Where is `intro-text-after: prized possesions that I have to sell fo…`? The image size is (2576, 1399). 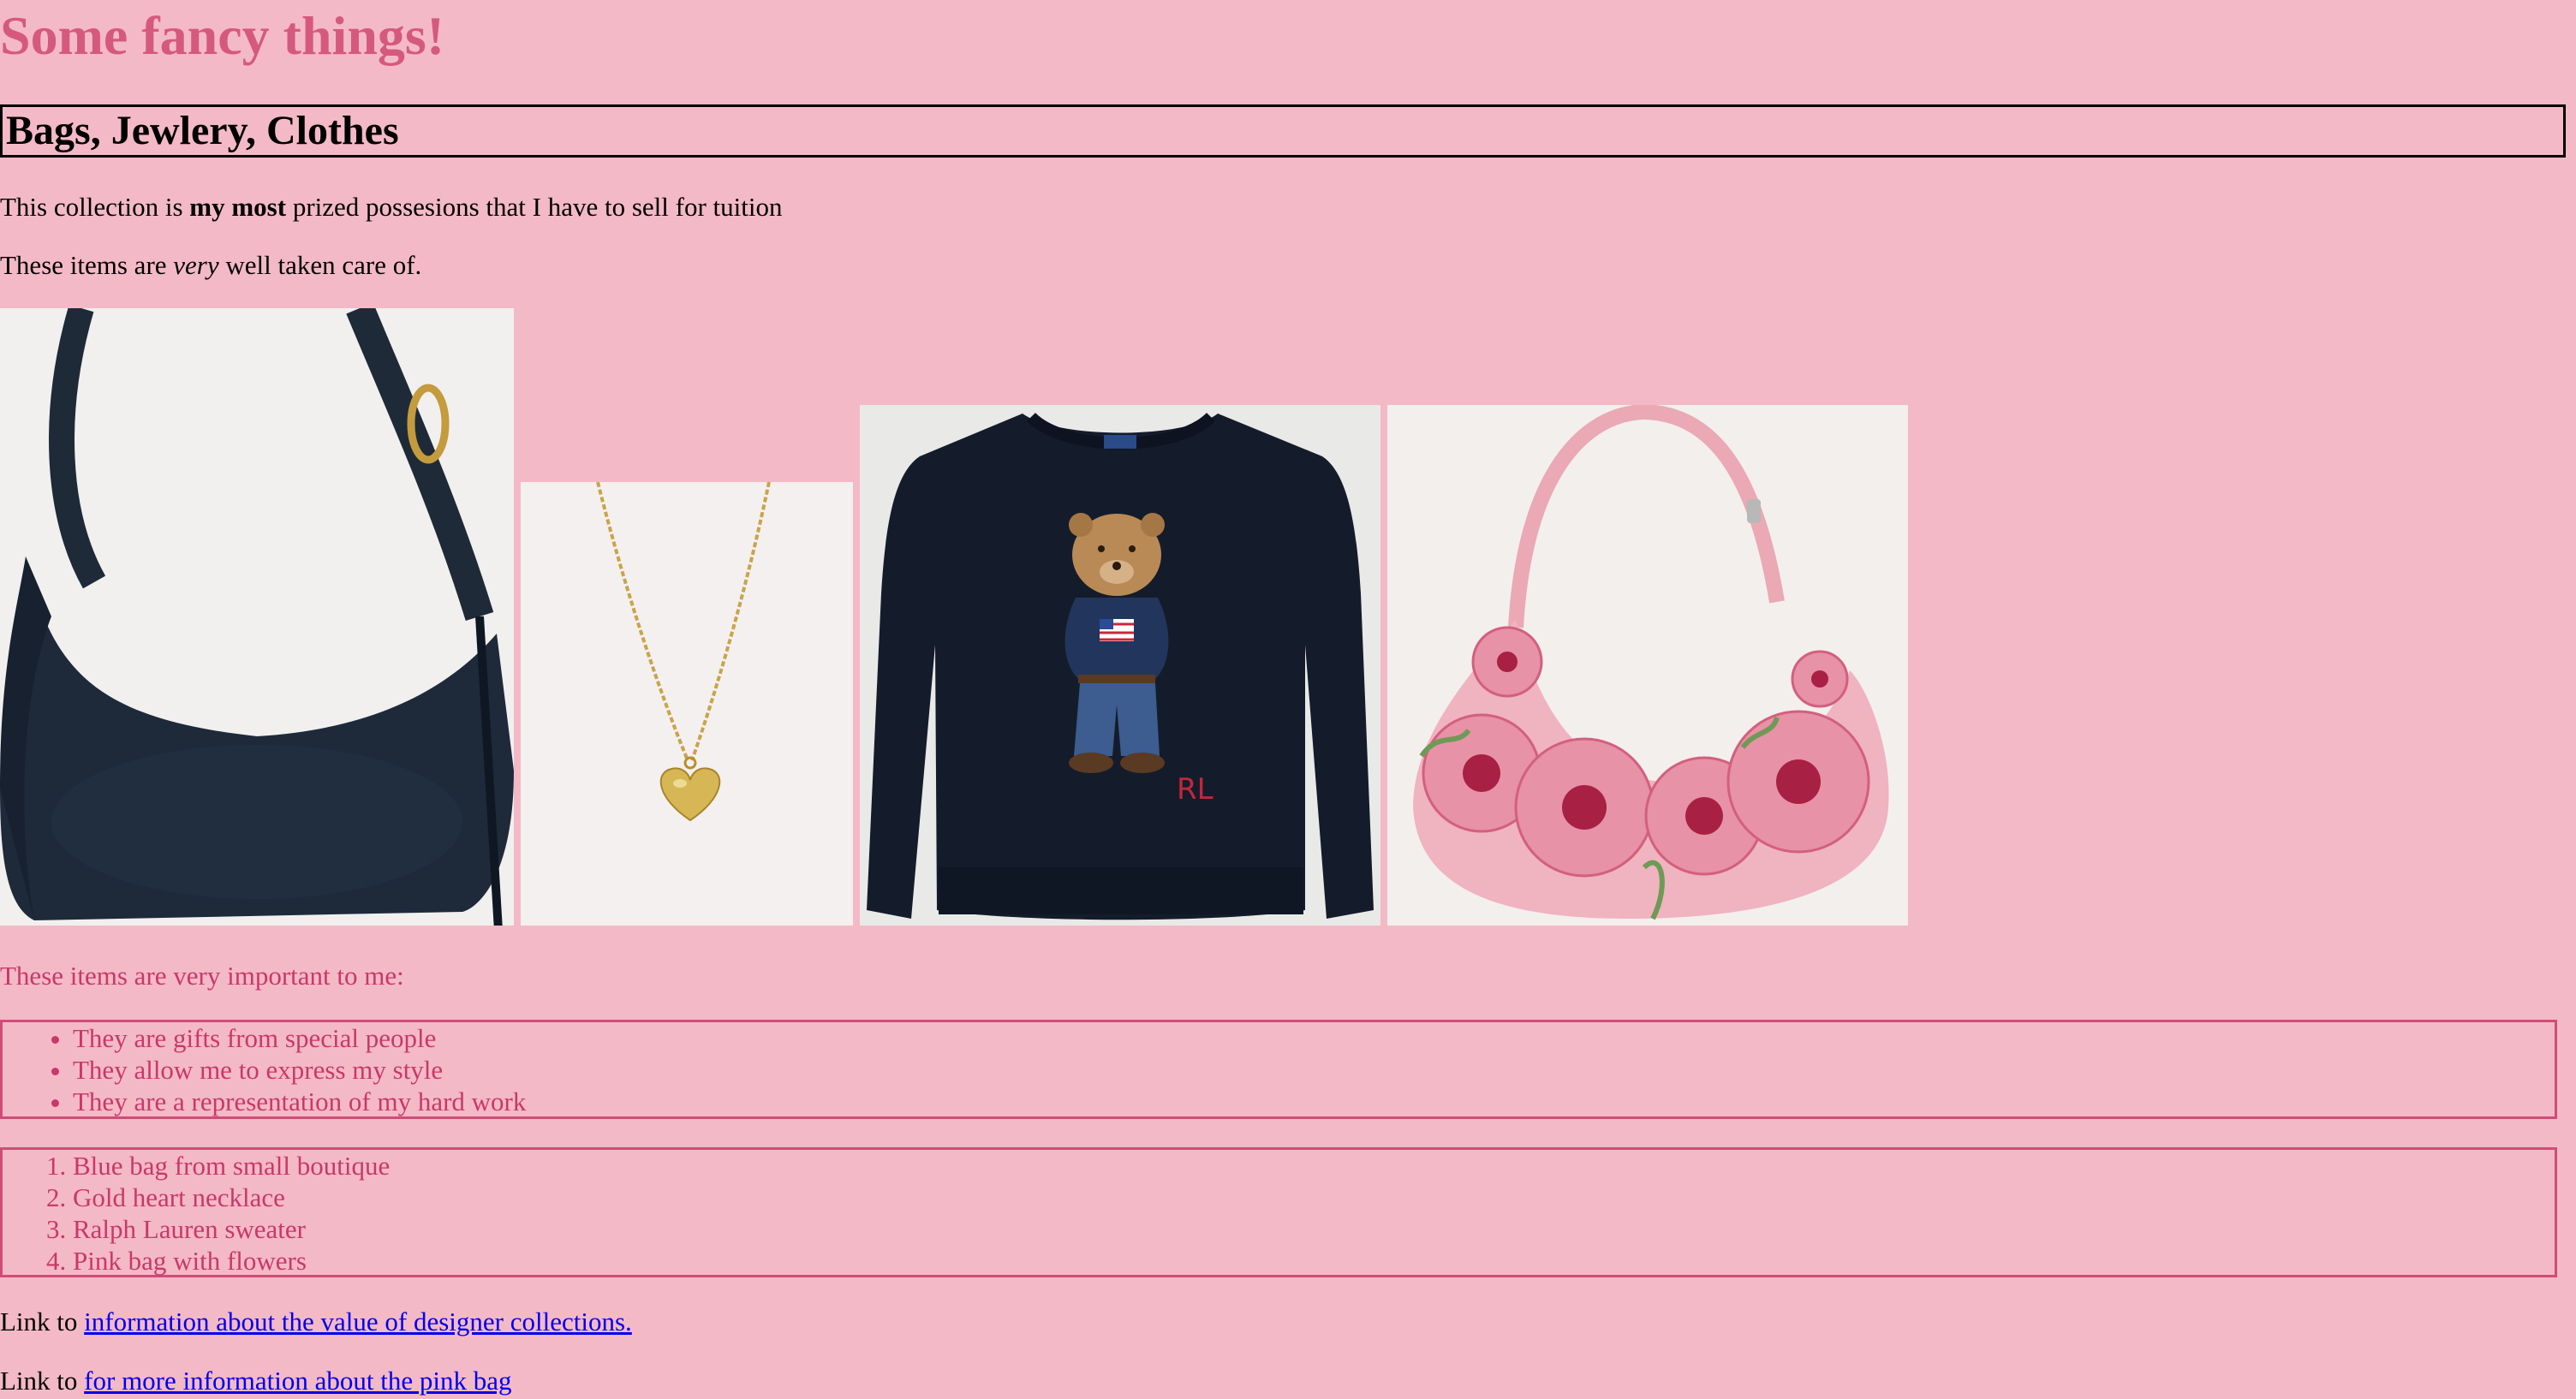
intro-text-after: prized possesions that I have to sell fo… is located at coordinates (534, 207).